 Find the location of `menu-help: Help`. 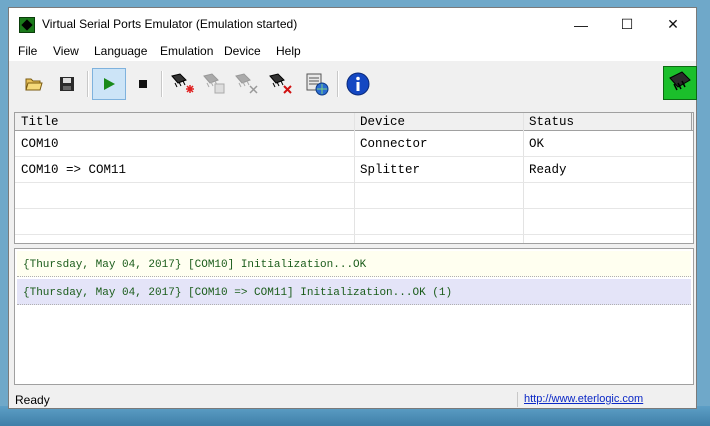

menu-help: Help is located at coordinates (288, 51).